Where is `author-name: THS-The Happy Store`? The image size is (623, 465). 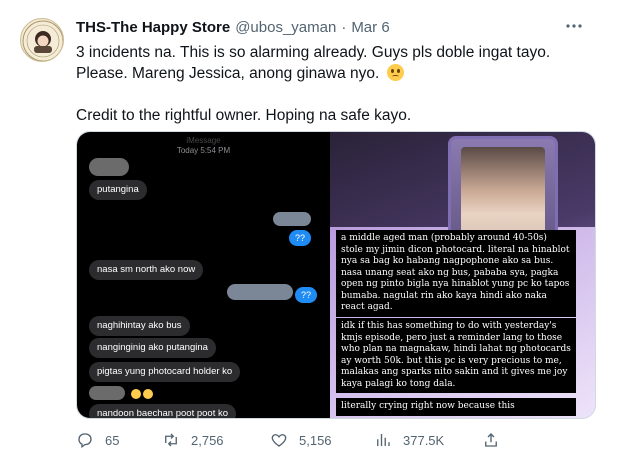
author-name: THS-The Happy Store is located at coordinates (153, 27).